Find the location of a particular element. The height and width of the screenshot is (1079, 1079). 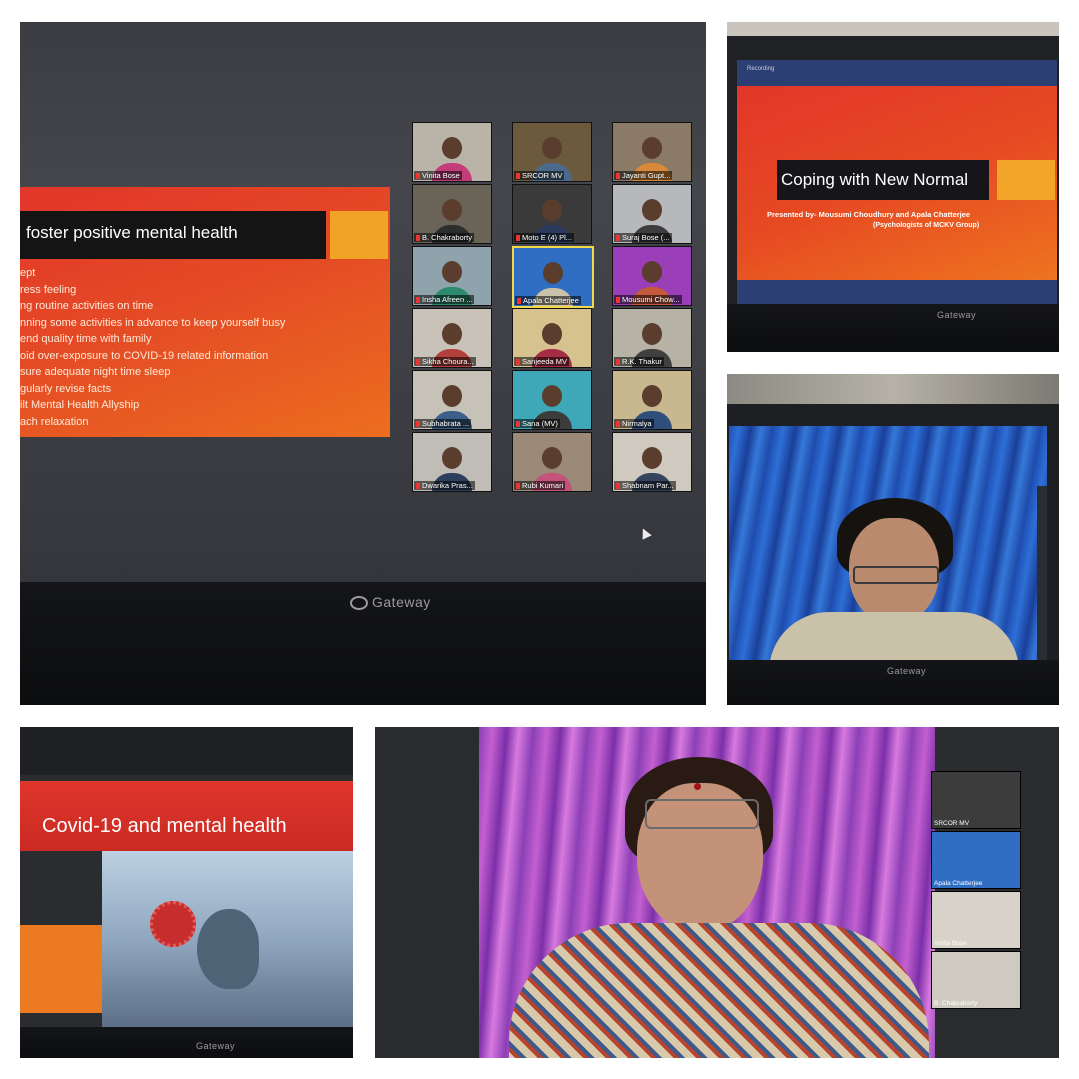

slide-illustration is located at coordinates (227, 939).